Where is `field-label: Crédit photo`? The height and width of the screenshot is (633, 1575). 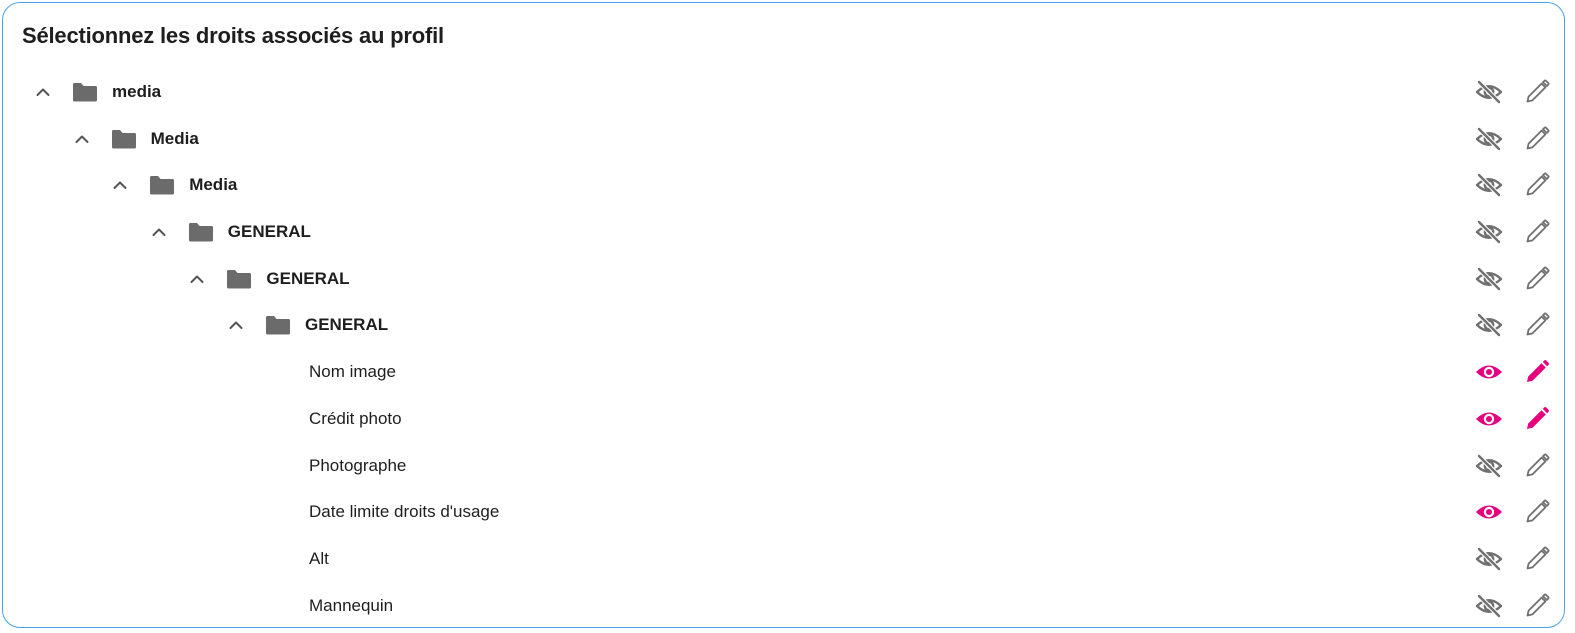 field-label: Crédit photo is located at coordinates (355, 418).